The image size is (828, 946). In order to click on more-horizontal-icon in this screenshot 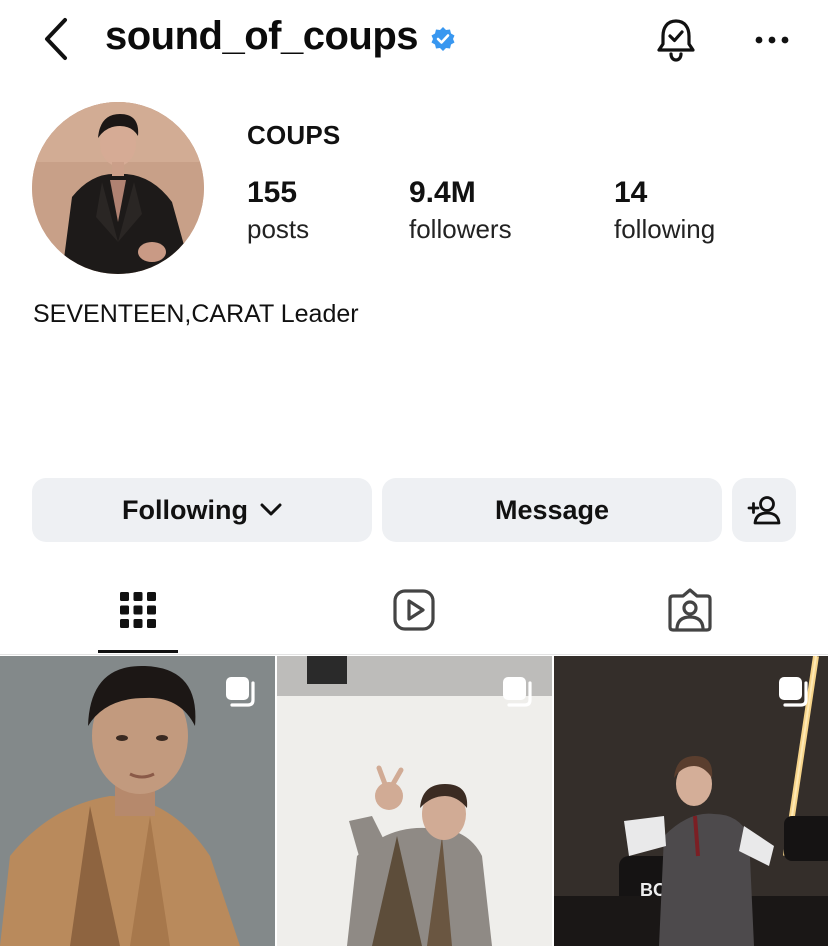, I will do `click(772, 40)`.